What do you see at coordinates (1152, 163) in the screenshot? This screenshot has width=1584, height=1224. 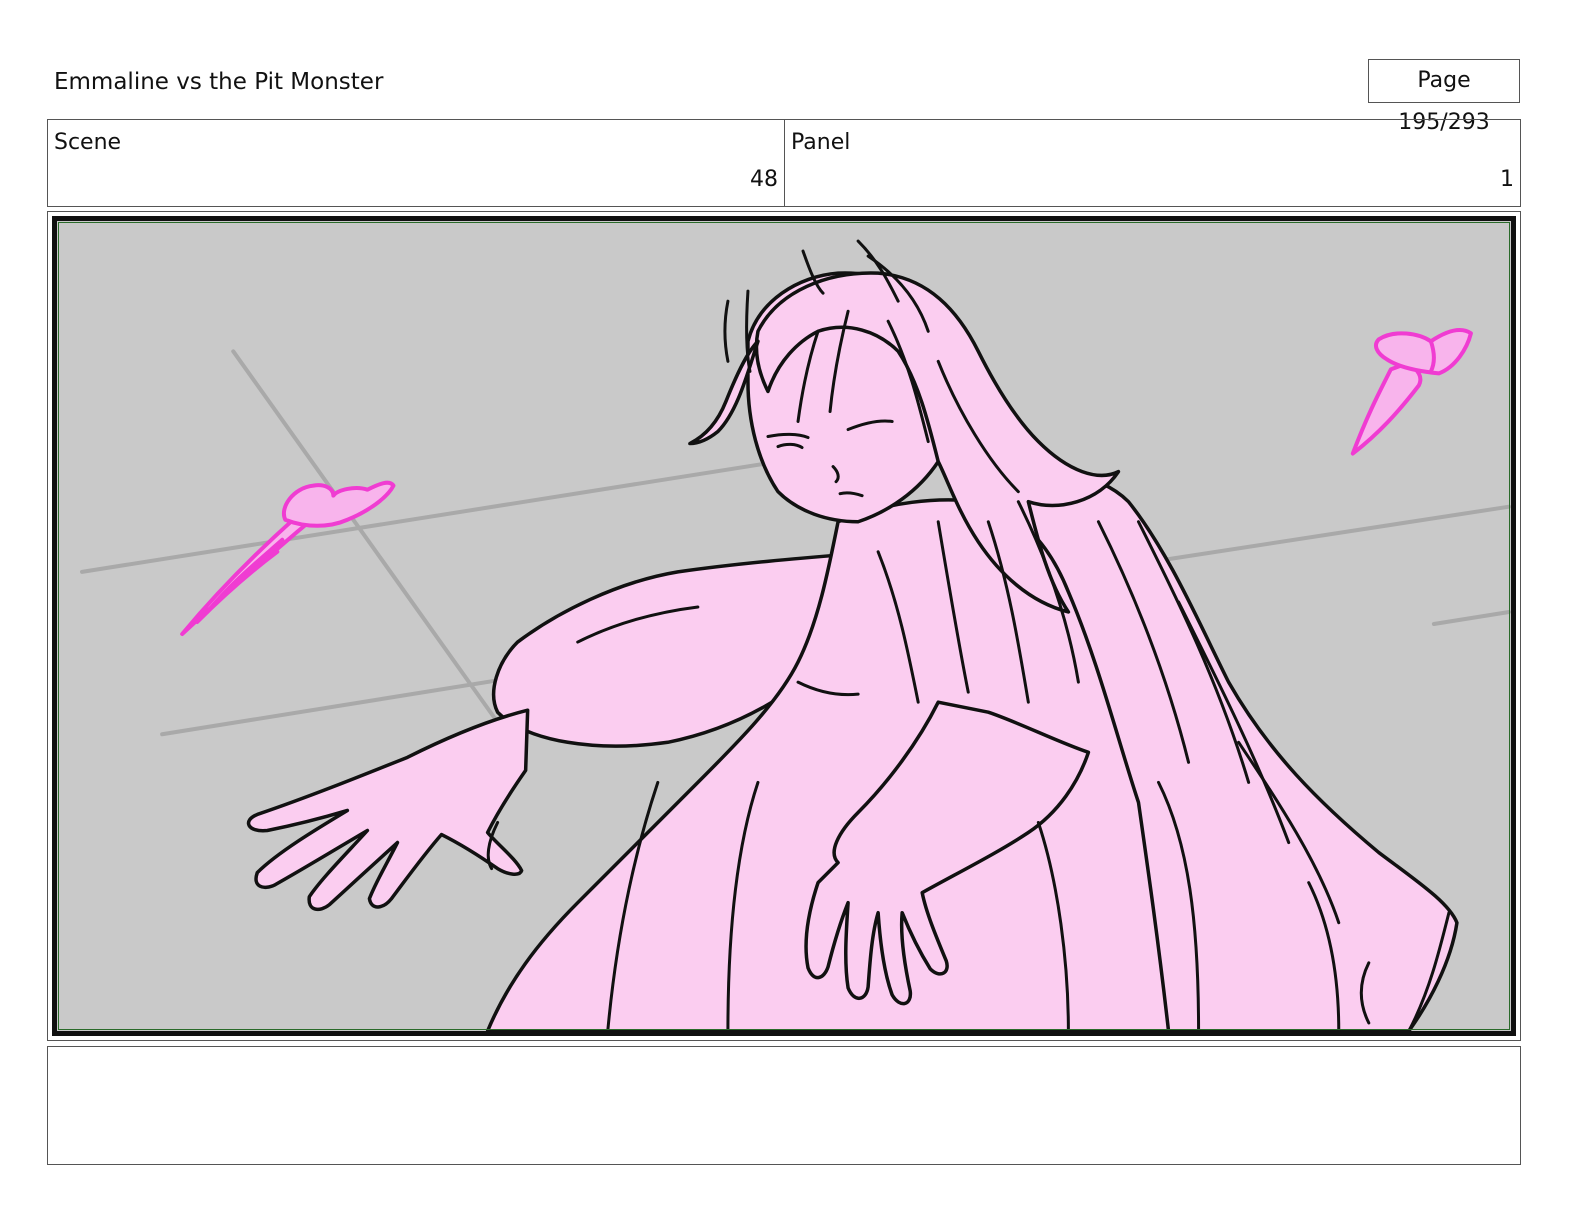 I see `panel-cell: Panel 1` at bounding box center [1152, 163].